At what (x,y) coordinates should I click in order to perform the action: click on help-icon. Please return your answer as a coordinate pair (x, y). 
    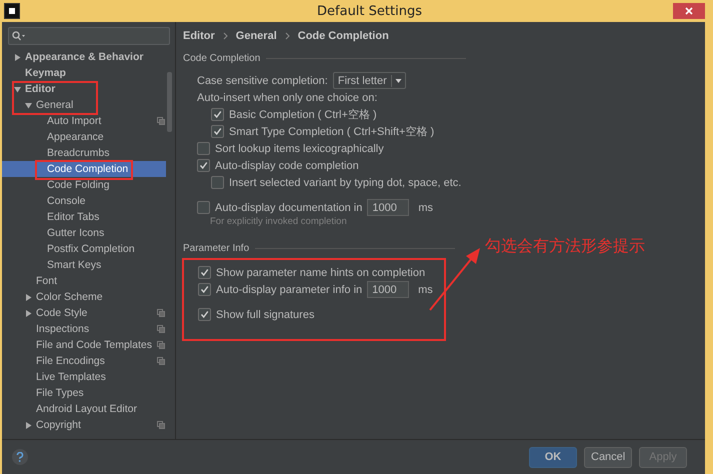
    Looking at the image, I should click on (20, 457).